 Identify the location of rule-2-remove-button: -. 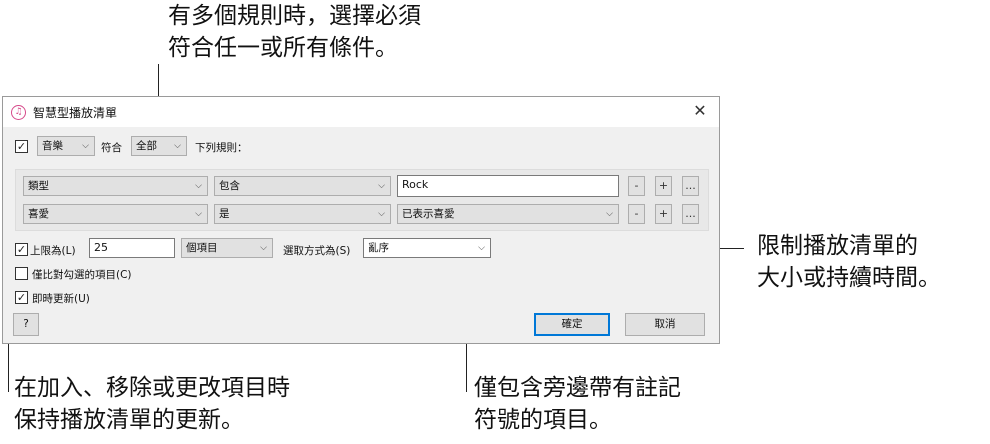
(636, 214).